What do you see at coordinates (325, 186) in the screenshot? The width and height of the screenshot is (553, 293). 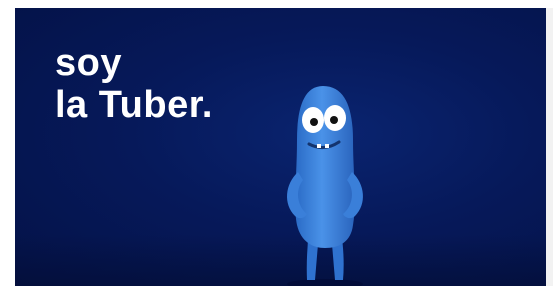 I see `tuber-mascot-icon` at bounding box center [325, 186].